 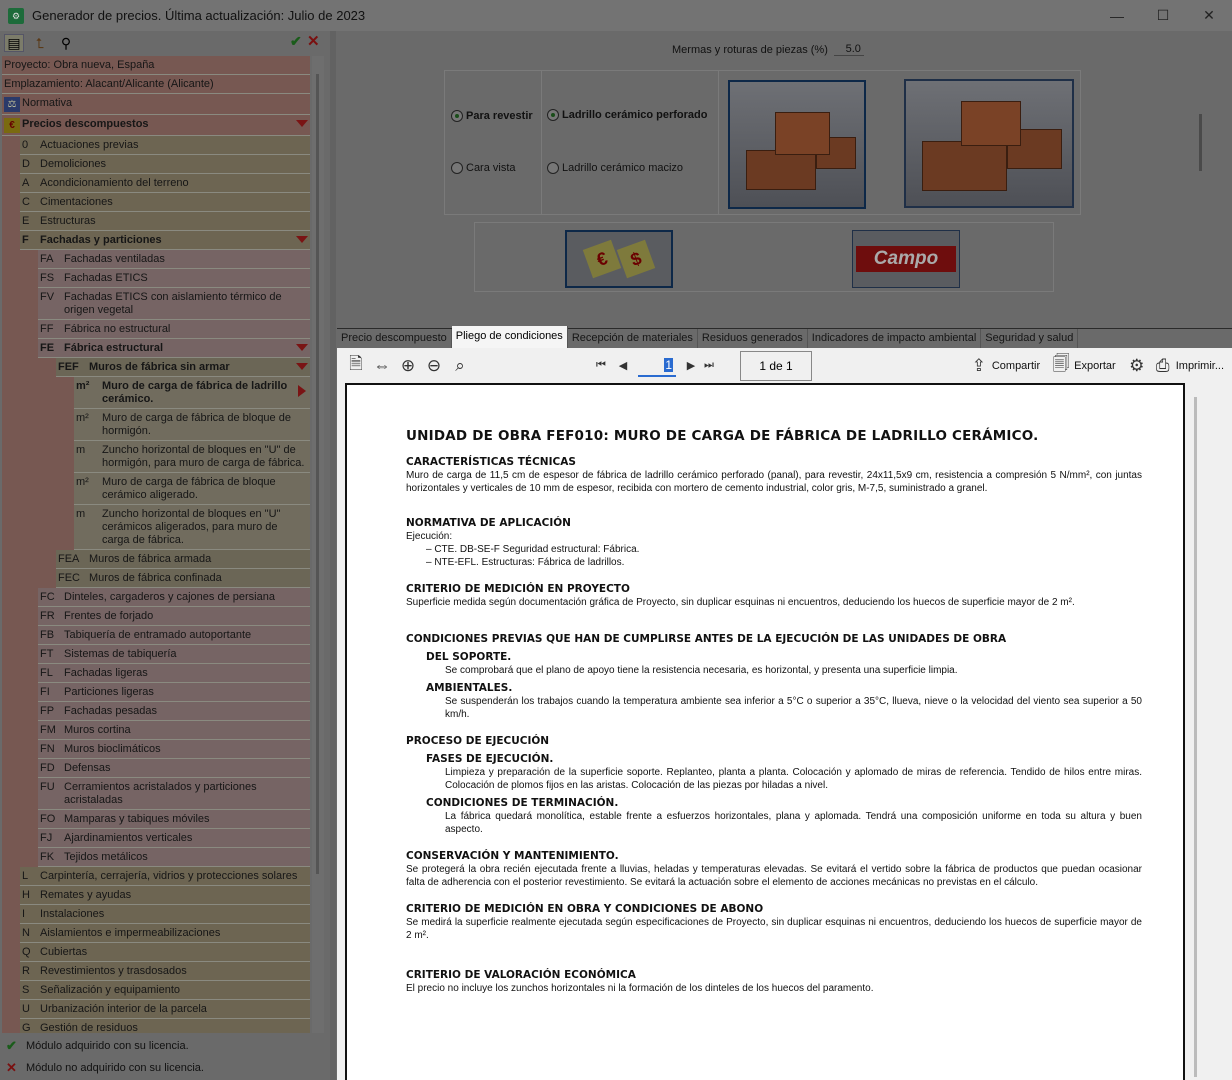 What do you see at coordinates (174, 711) in the screenshot?
I see `subchapter-item: FP Fachadas pesadas` at bounding box center [174, 711].